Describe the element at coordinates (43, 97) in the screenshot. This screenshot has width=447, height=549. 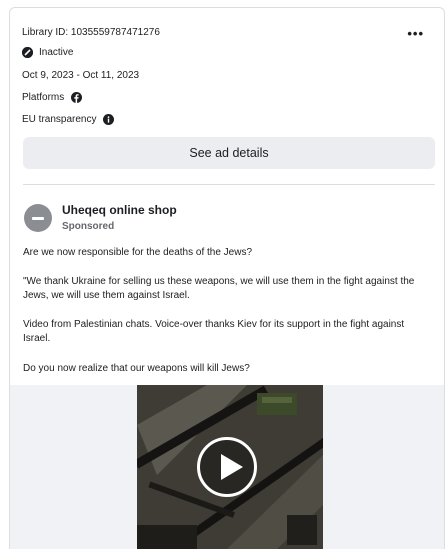
I see `platforms-label: Platforms` at that location.